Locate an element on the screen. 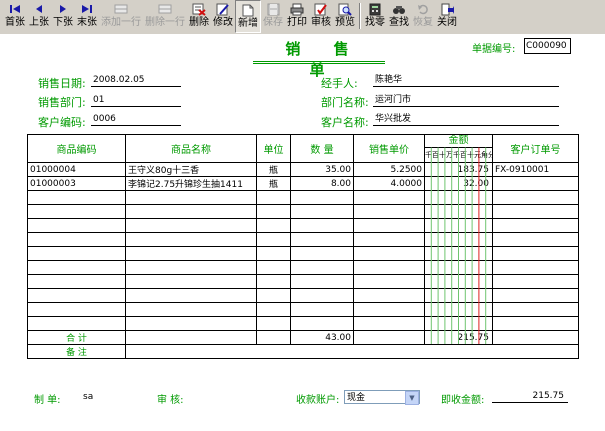 The height and width of the screenshot is (431, 605). new-button: 新增 is located at coordinates (248, 16).